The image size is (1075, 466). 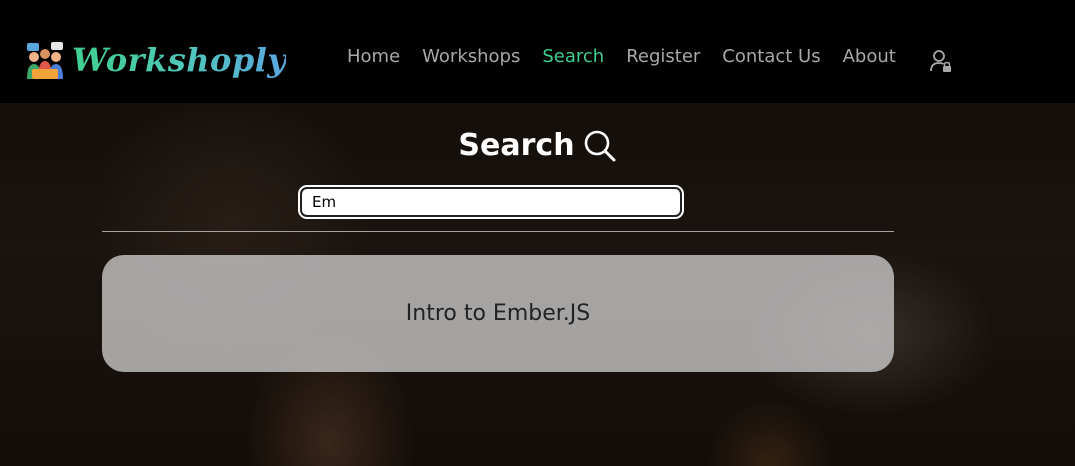 I want to click on nav-about-link: About, so click(x=869, y=56).